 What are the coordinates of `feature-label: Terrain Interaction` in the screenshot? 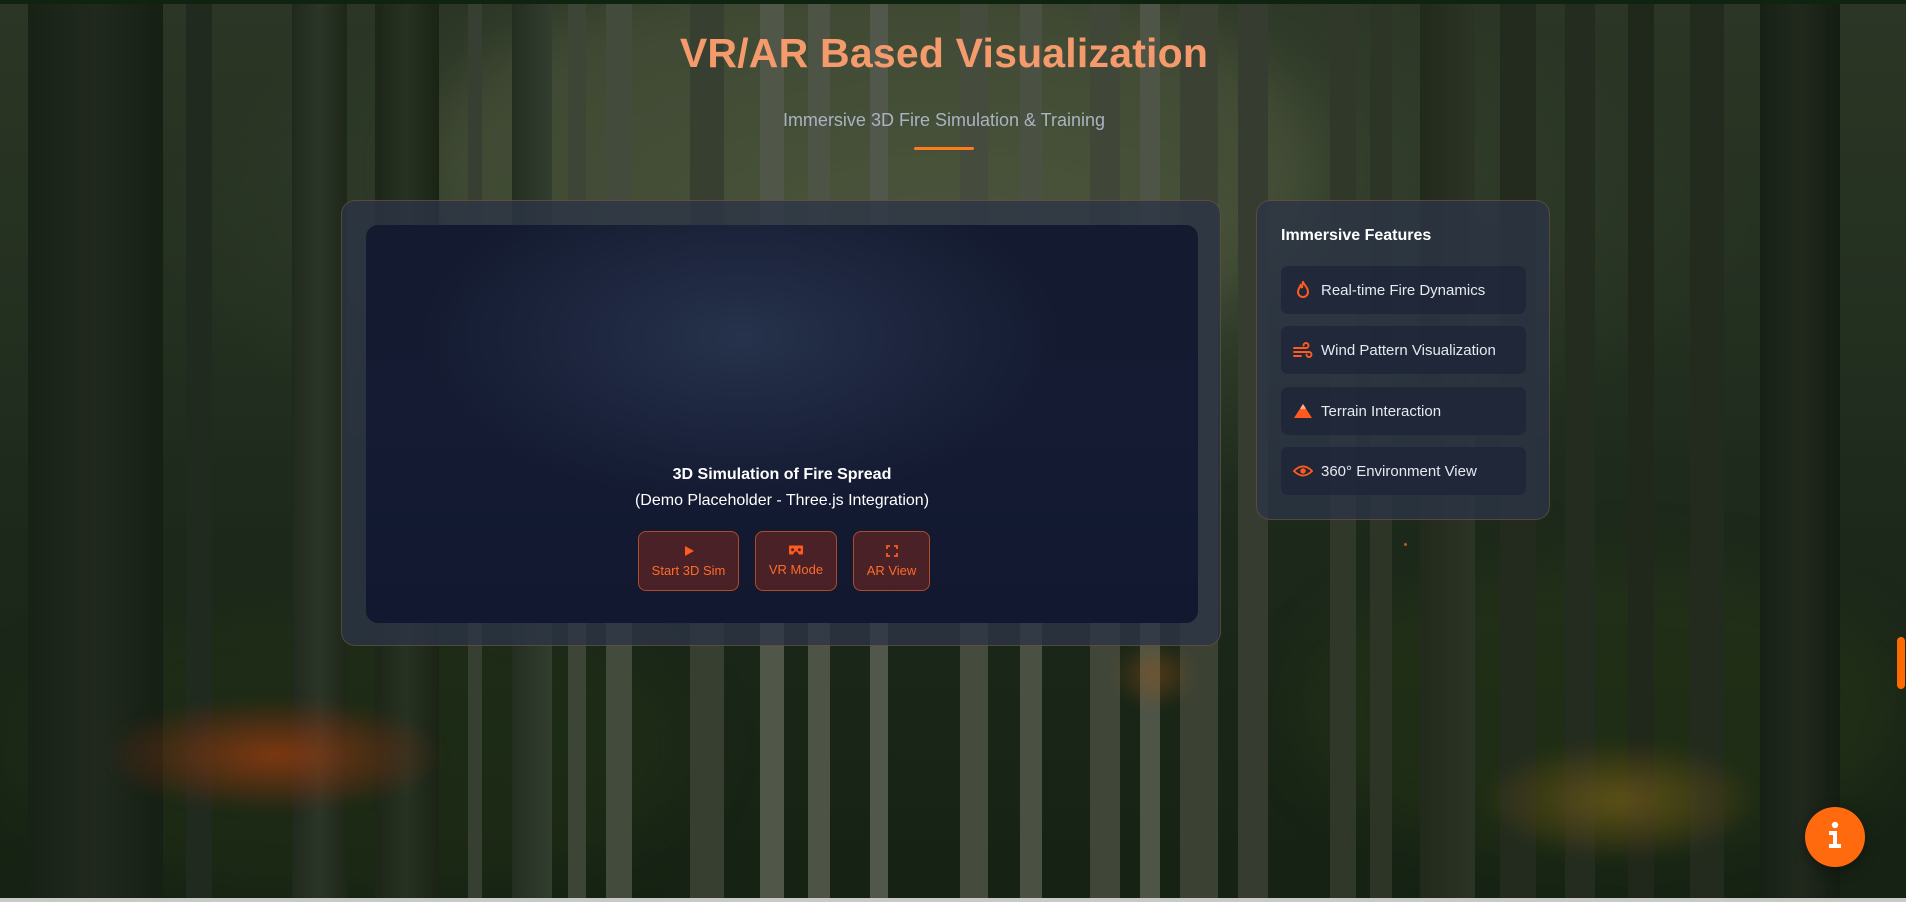 It's located at (1381, 411).